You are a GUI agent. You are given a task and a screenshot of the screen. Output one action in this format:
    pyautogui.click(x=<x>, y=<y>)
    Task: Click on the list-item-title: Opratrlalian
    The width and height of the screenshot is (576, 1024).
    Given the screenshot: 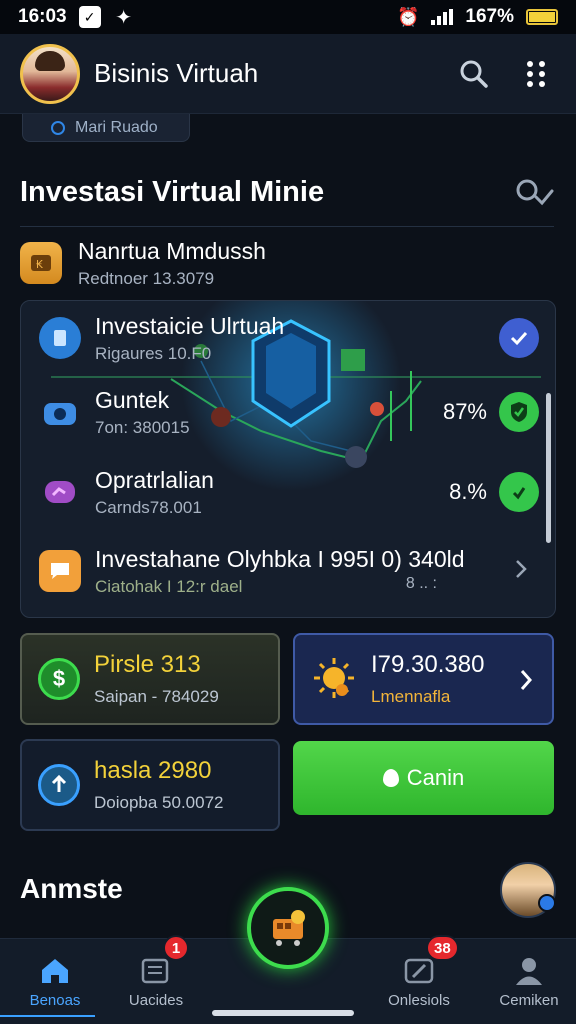 What is the action you would take?
    pyautogui.click(x=154, y=479)
    